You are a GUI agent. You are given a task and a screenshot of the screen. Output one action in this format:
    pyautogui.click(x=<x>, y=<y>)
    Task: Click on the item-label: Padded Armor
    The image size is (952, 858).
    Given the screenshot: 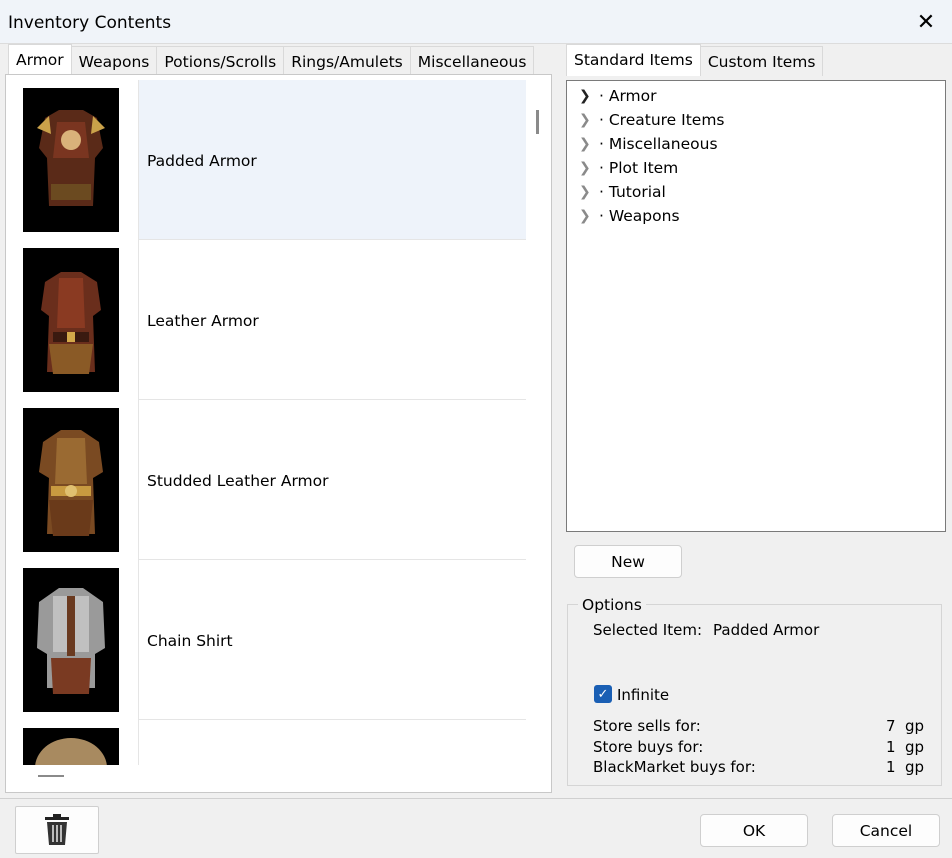 What is the action you would take?
    pyautogui.click(x=202, y=161)
    